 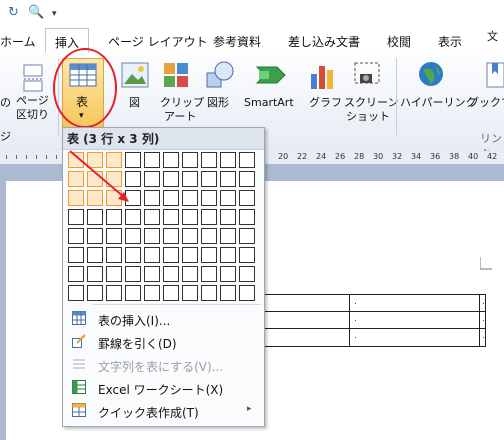 I want to click on ruler-tick-label: 34, so click(x=416, y=156).